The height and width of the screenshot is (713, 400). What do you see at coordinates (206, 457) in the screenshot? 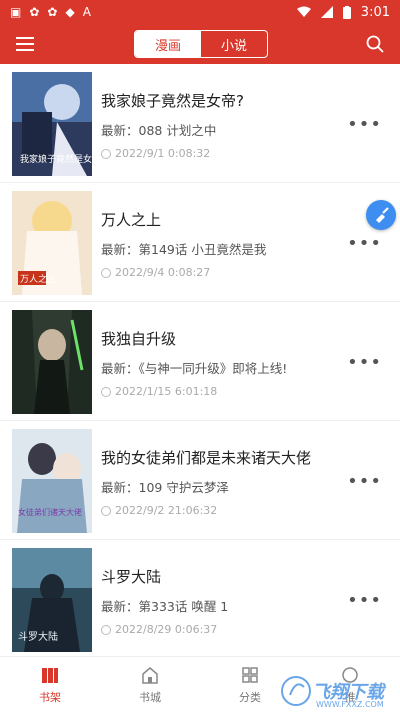
I see `comic-title: 我的女徒弟们都是未来诸天大佬` at bounding box center [206, 457].